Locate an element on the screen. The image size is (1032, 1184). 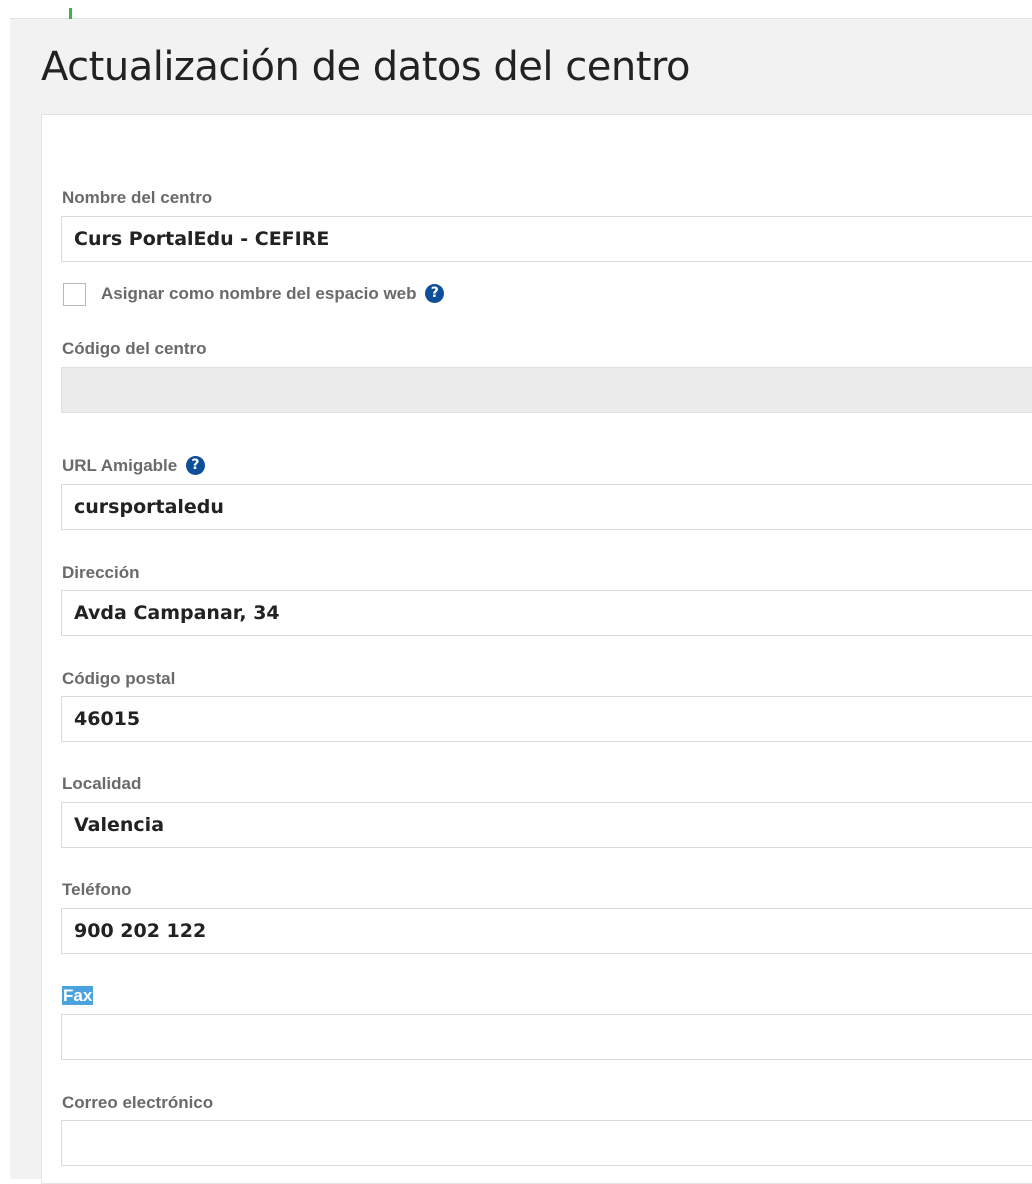
fax-field is located at coordinates (546, 1037).